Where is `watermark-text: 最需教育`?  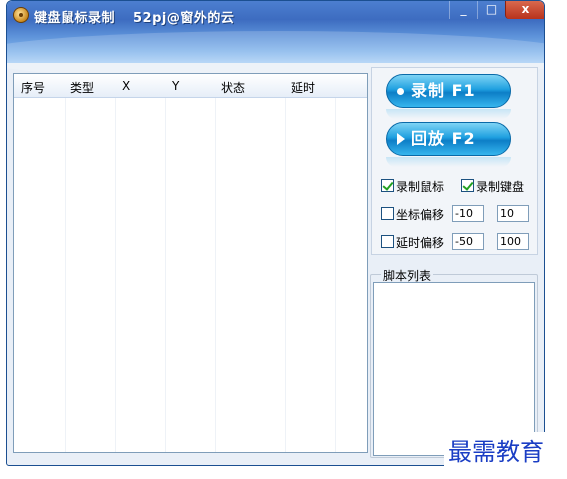
watermark-text: 最需教育 is located at coordinates (496, 449).